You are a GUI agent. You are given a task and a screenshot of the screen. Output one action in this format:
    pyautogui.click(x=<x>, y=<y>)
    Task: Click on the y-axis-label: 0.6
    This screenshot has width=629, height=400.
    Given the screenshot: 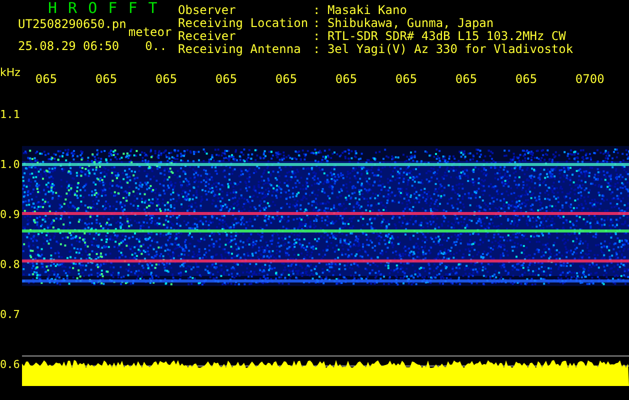 What is the action you would take?
    pyautogui.click(x=10, y=365)
    